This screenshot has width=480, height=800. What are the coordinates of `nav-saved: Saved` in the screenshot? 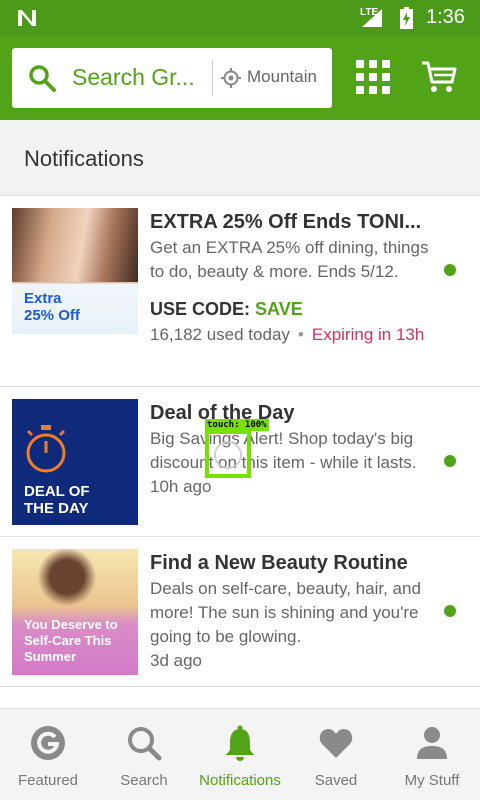 It's located at (336, 754).